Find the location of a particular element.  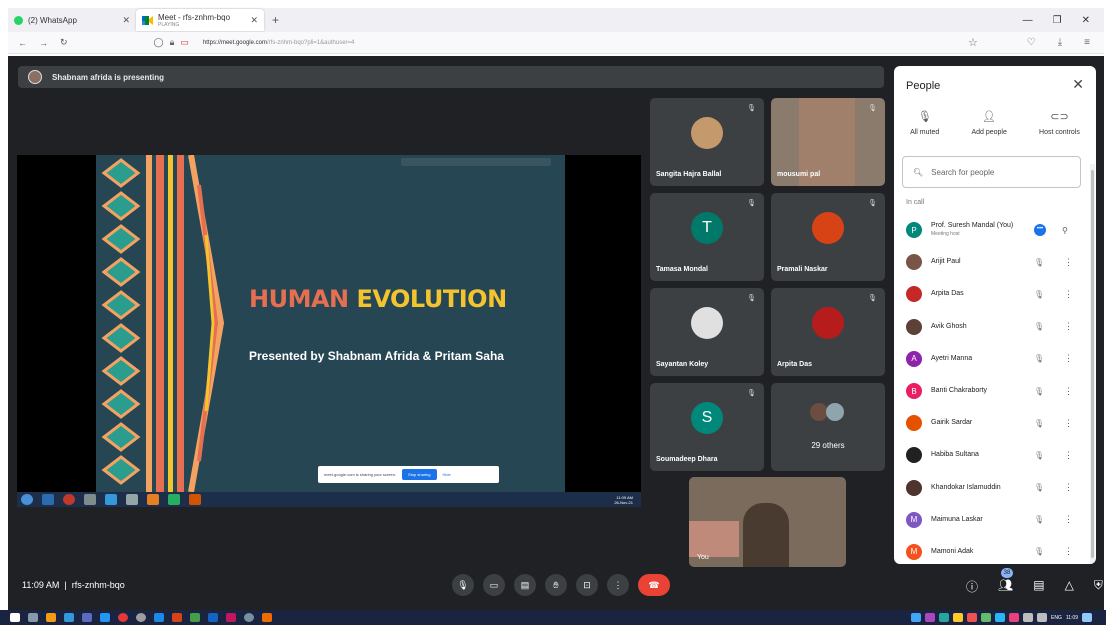

slideshow-toolbar is located at coordinates (476, 162).